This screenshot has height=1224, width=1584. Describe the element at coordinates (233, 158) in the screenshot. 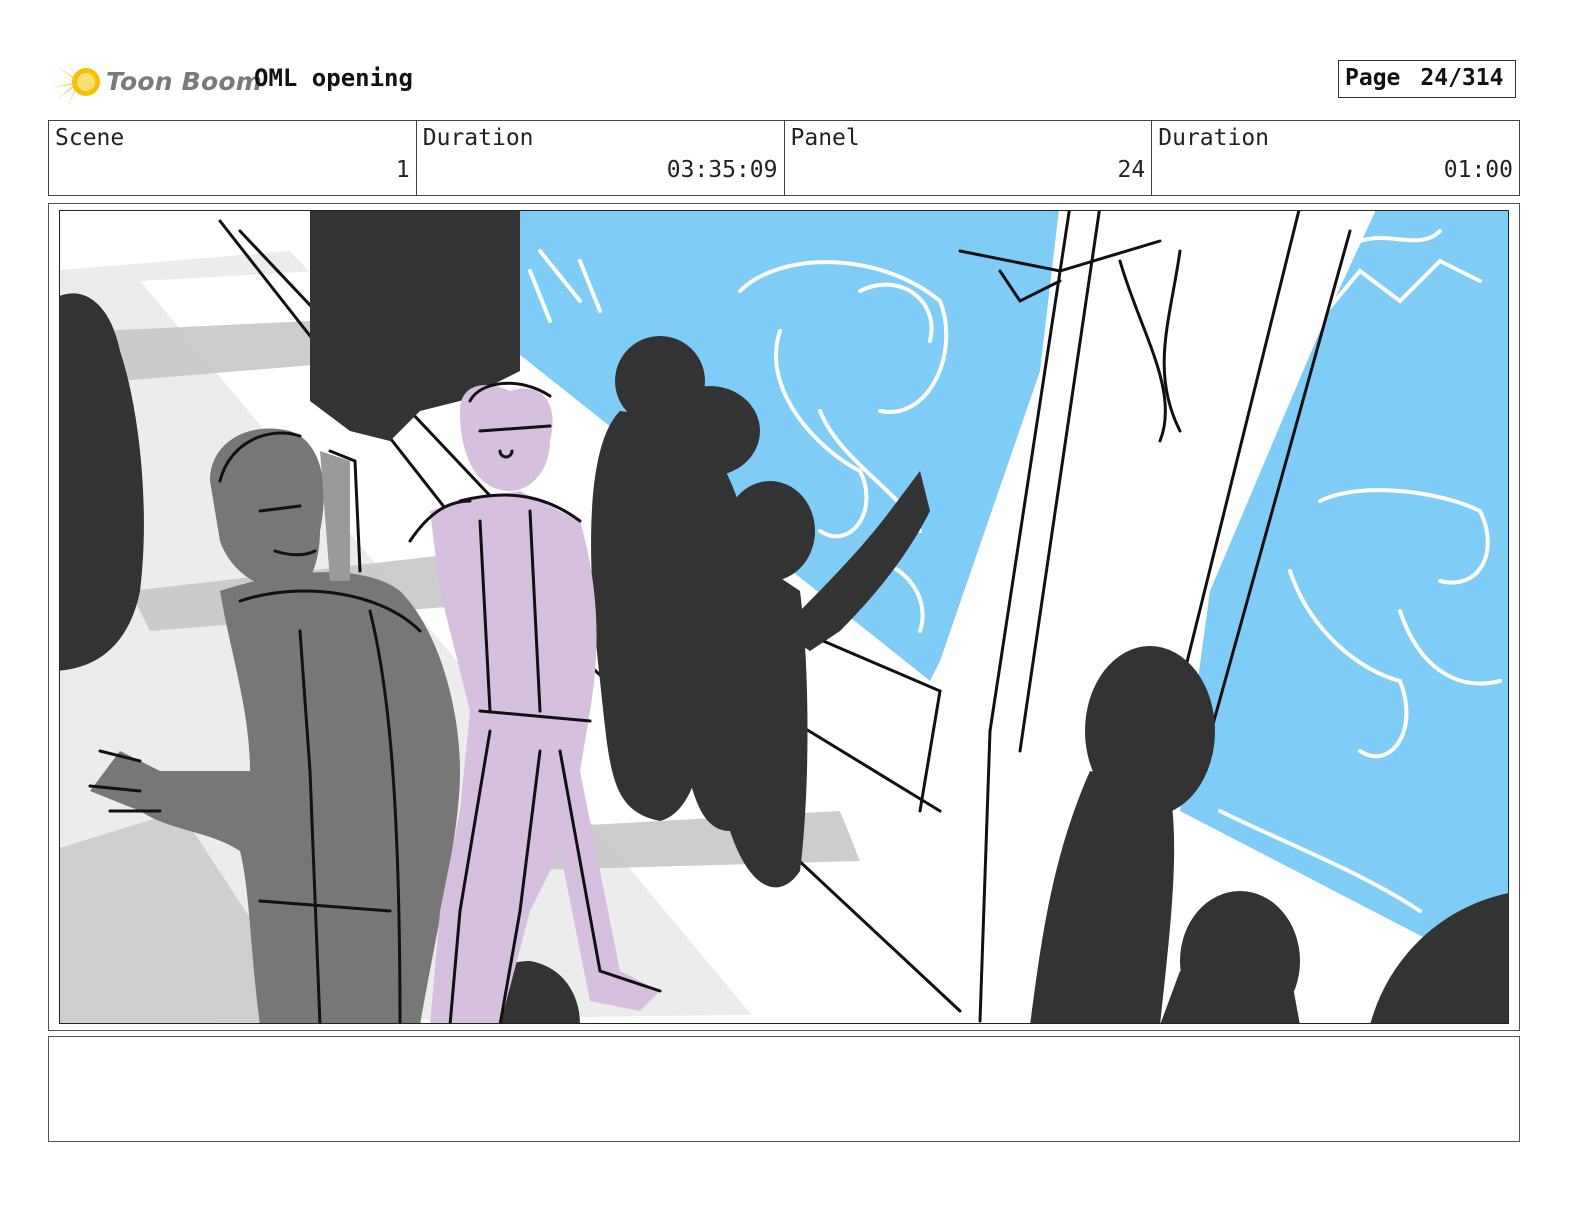

I see `scene-cell: Scene 1` at that location.